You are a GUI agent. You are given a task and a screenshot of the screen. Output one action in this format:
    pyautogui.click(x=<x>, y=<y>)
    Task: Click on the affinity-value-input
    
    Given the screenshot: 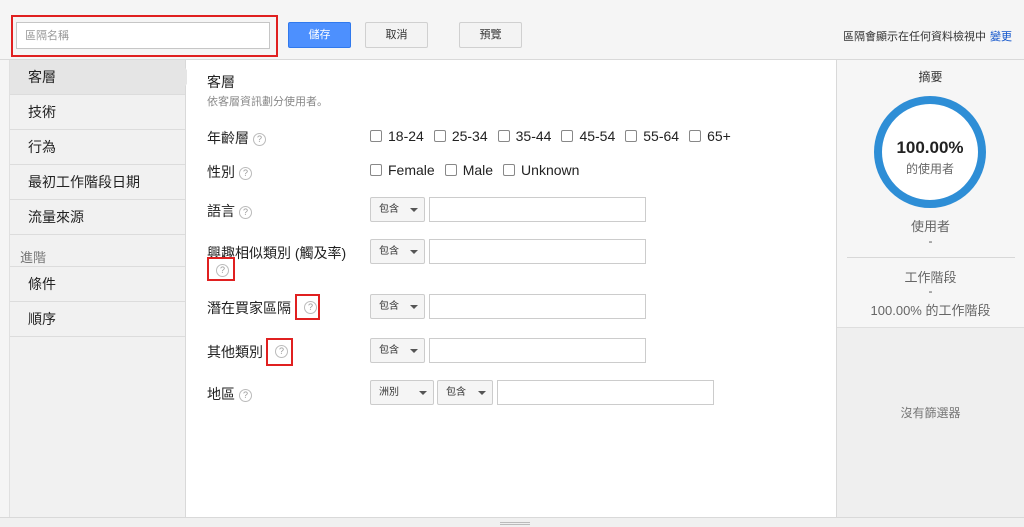 What is the action you would take?
    pyautogui.click(x=537, y=251)
    